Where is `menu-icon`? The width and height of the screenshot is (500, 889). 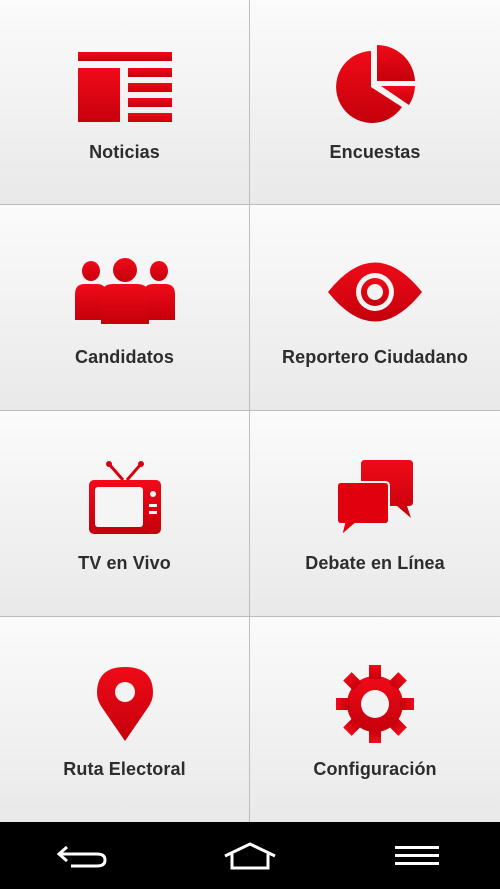
menu-icon is located at coordinates (416, 855).